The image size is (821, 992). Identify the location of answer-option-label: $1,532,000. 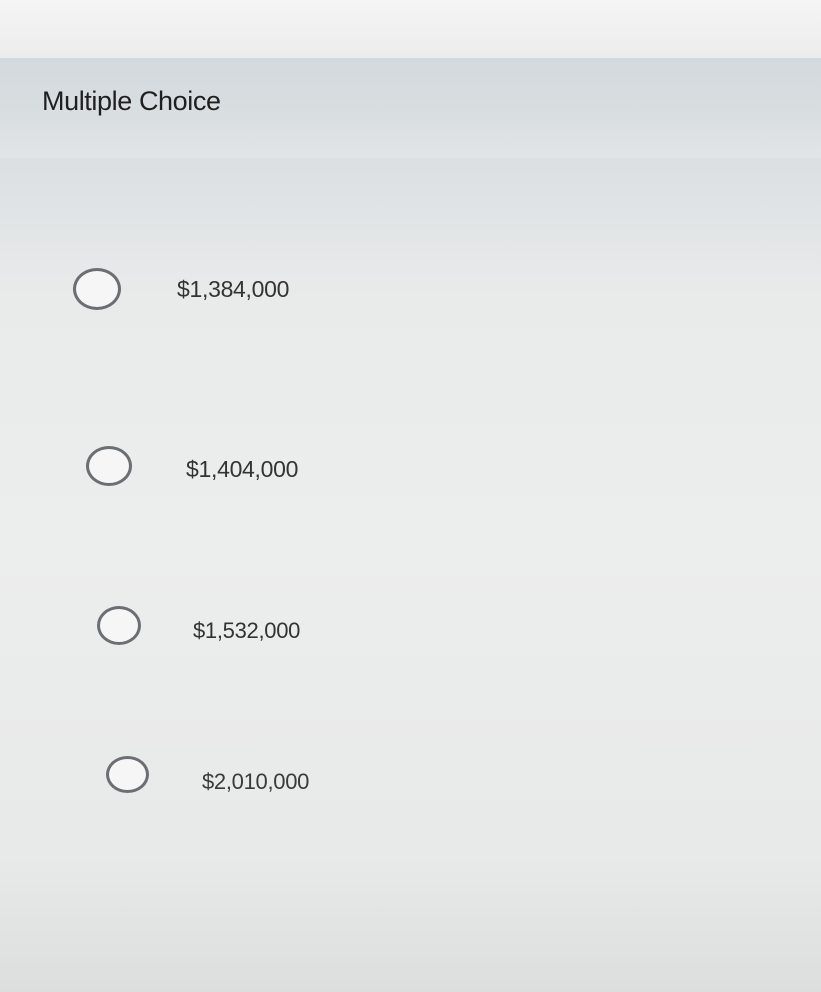
(247, 630).